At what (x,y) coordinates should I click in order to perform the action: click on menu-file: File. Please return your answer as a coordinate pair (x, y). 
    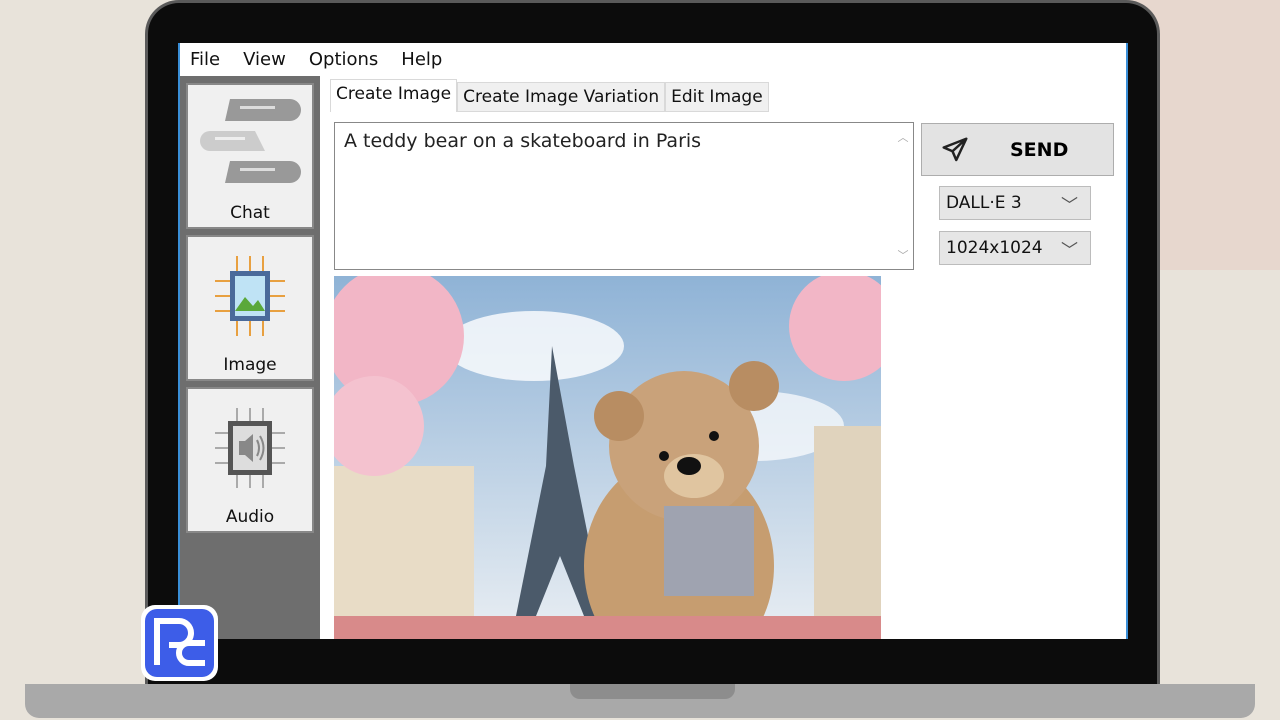
    Looking at the image, I should click on (205, 59).